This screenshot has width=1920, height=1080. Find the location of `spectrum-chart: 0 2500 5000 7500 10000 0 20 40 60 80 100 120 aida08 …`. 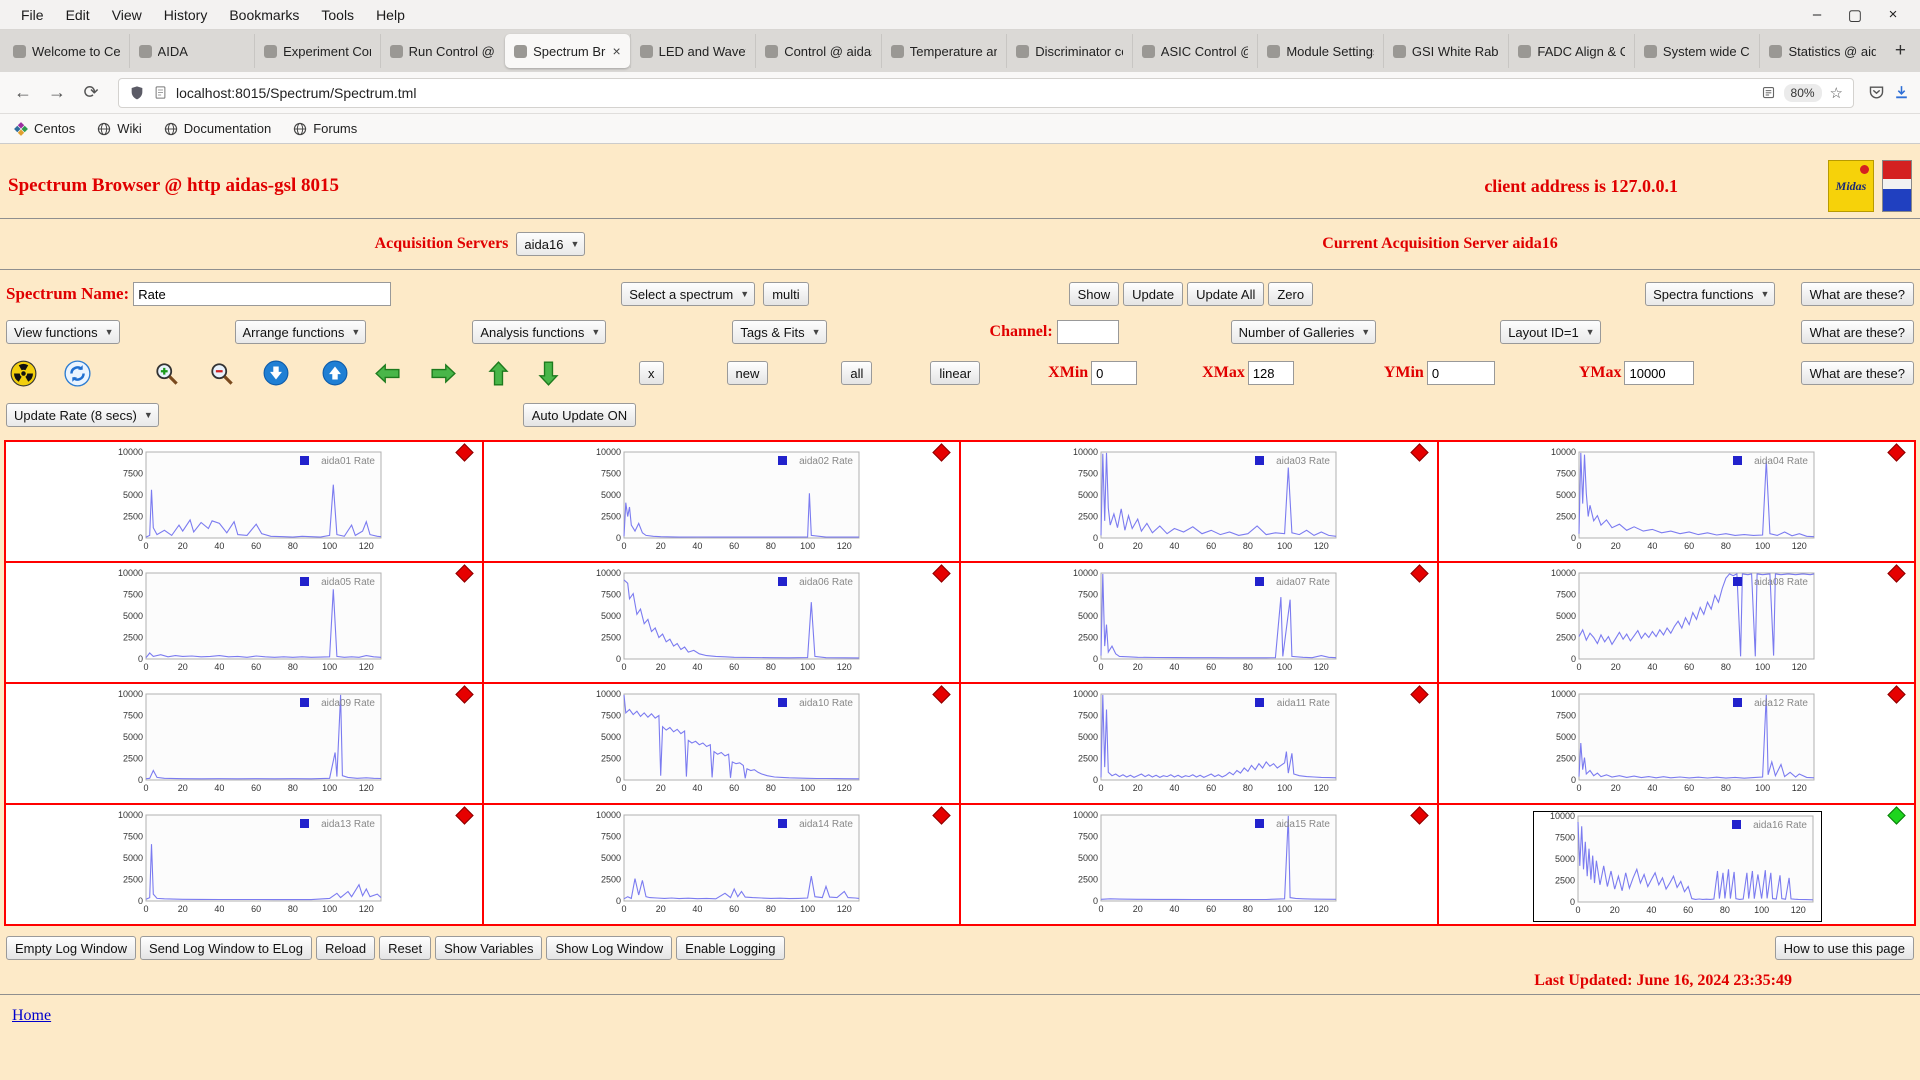

spectrum-chart: 0 2500 5000 7500 10000 0 20 40 60 80 100 120 aida08 … is located at coordinates (1677, 620).